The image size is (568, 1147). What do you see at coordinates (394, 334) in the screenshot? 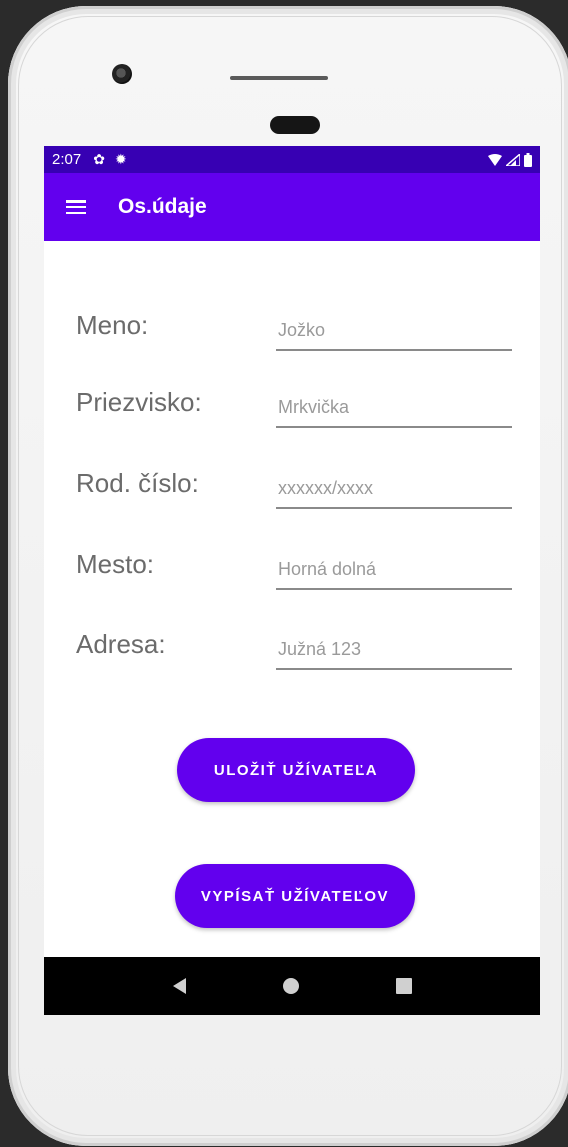
I see `meno-input` at bounding box center [394, 334].